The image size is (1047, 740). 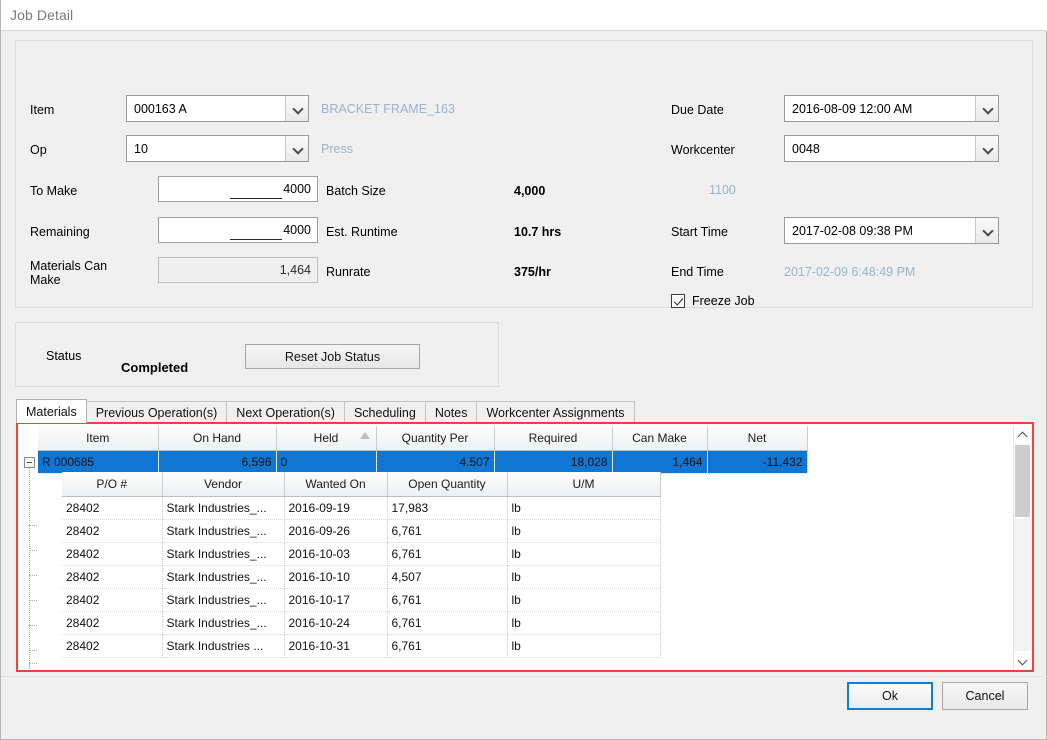 What do you see at coordinates (447, 484) in the screenshot?
I see `column-header-open-quantity: Open Quantity` at bounding box center [447, 484].